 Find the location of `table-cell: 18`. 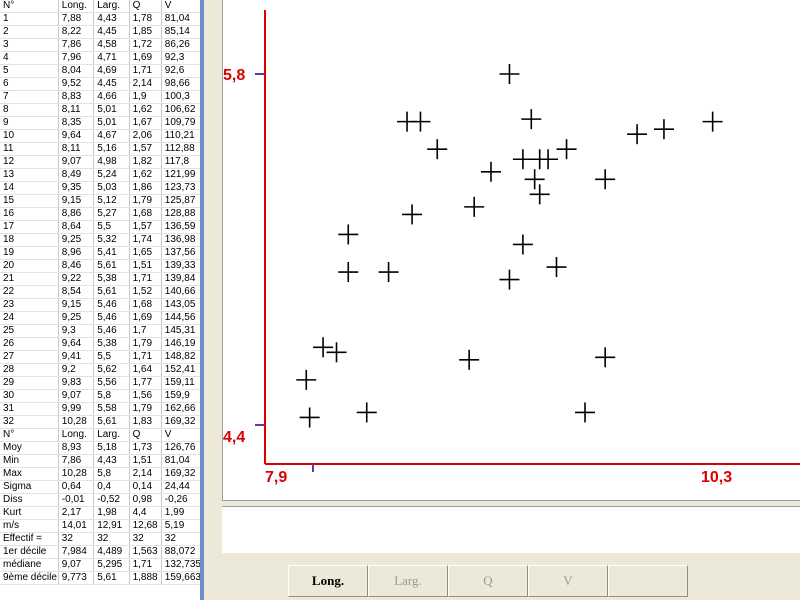

table-cell: 18 is located at coordinates (29, 240).